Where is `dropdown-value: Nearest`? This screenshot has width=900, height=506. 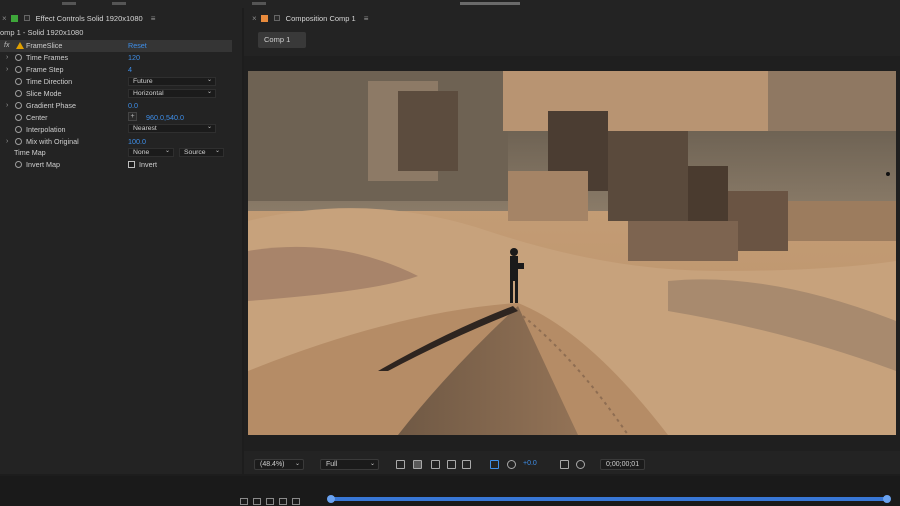 dropdown-value: Nearest is located at coordinates (145, 129).